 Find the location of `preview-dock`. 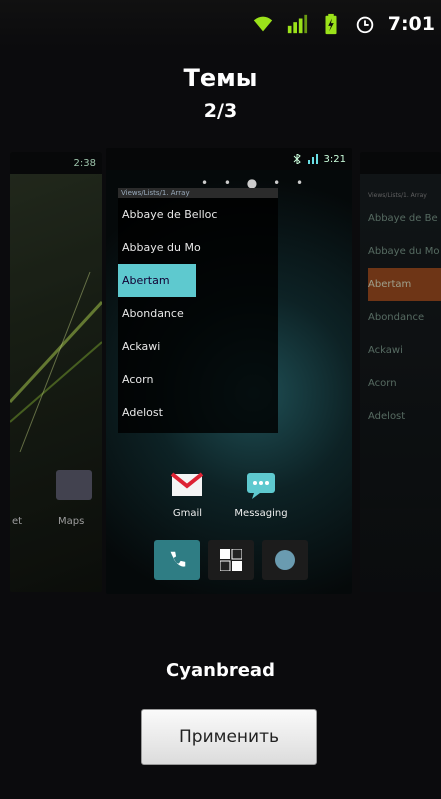

preview-dock is located at coordinates (231, 560).